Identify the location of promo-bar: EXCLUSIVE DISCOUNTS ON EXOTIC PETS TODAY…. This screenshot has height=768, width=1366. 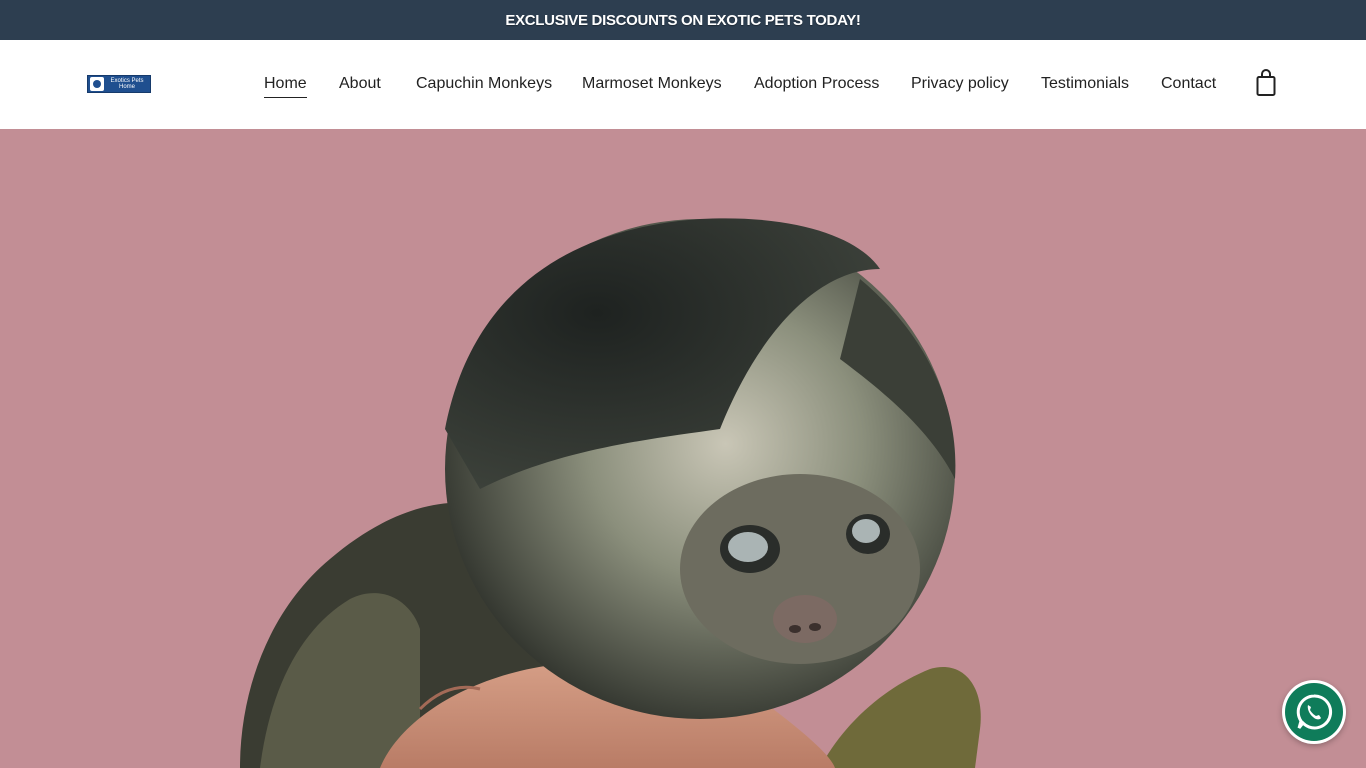
(683, 20).